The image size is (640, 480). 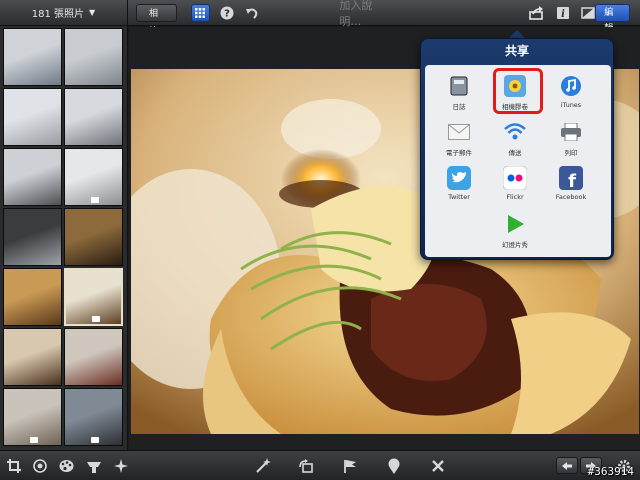 I want to click on brushes-button, so click(x=94, y=466).